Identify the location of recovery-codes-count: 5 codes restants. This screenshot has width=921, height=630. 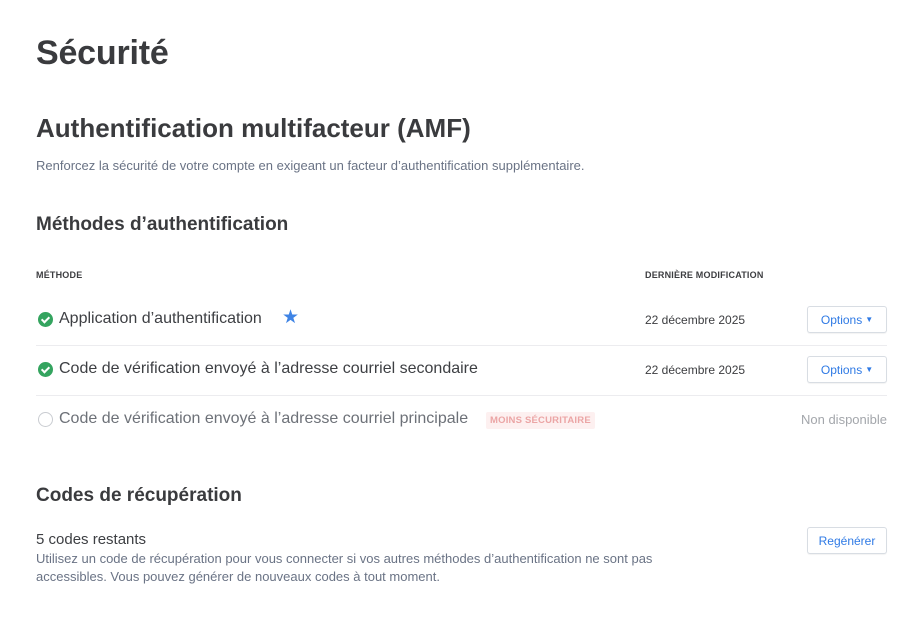
(91, 539).